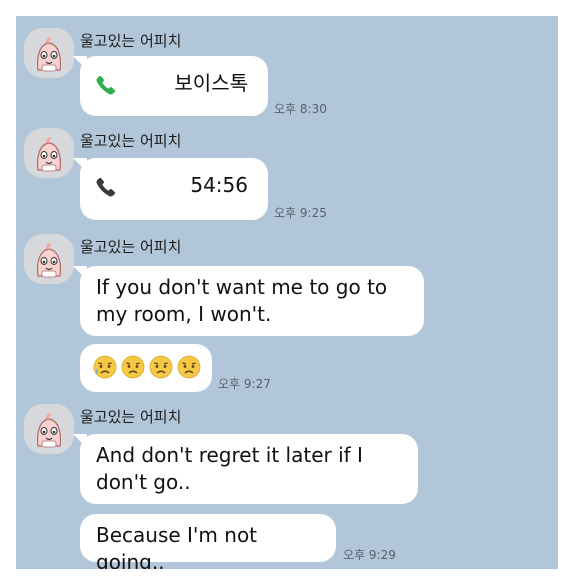 The width and height of the screenshot is (574, 577). What do you see at coordinates (244, 384) in the screenshot?
I see `message-time: 오후 9:27` at bounding box center [244, 384].